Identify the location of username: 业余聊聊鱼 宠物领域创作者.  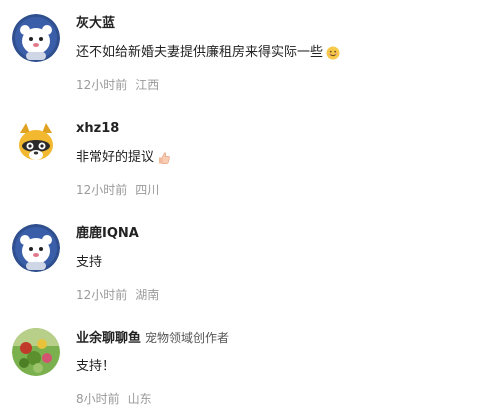
(152, 338).